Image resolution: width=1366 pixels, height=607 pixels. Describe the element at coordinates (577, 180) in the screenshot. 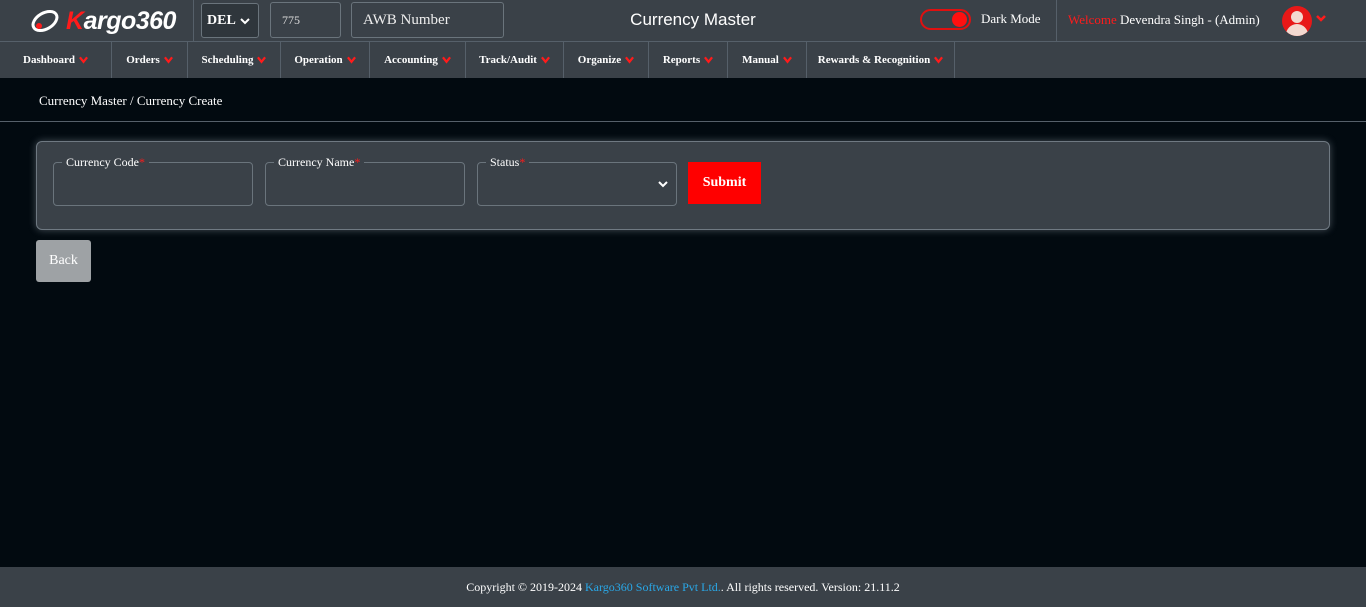

I see `status-select: Status*` at that location.